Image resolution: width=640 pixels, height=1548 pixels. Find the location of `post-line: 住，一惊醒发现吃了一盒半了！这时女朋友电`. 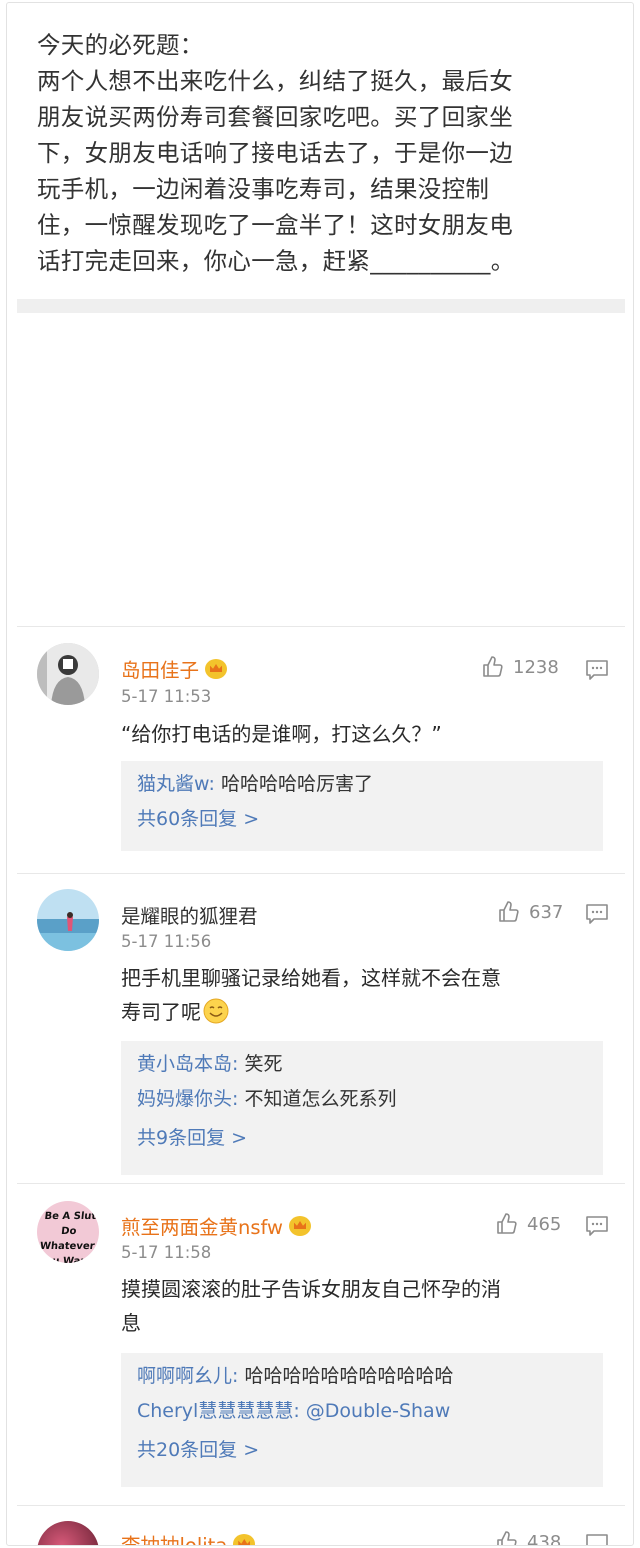

post-line: 住，一惊醒发现吃了一盒半了！这时女朋友电 is located at coordinates (275, 225).